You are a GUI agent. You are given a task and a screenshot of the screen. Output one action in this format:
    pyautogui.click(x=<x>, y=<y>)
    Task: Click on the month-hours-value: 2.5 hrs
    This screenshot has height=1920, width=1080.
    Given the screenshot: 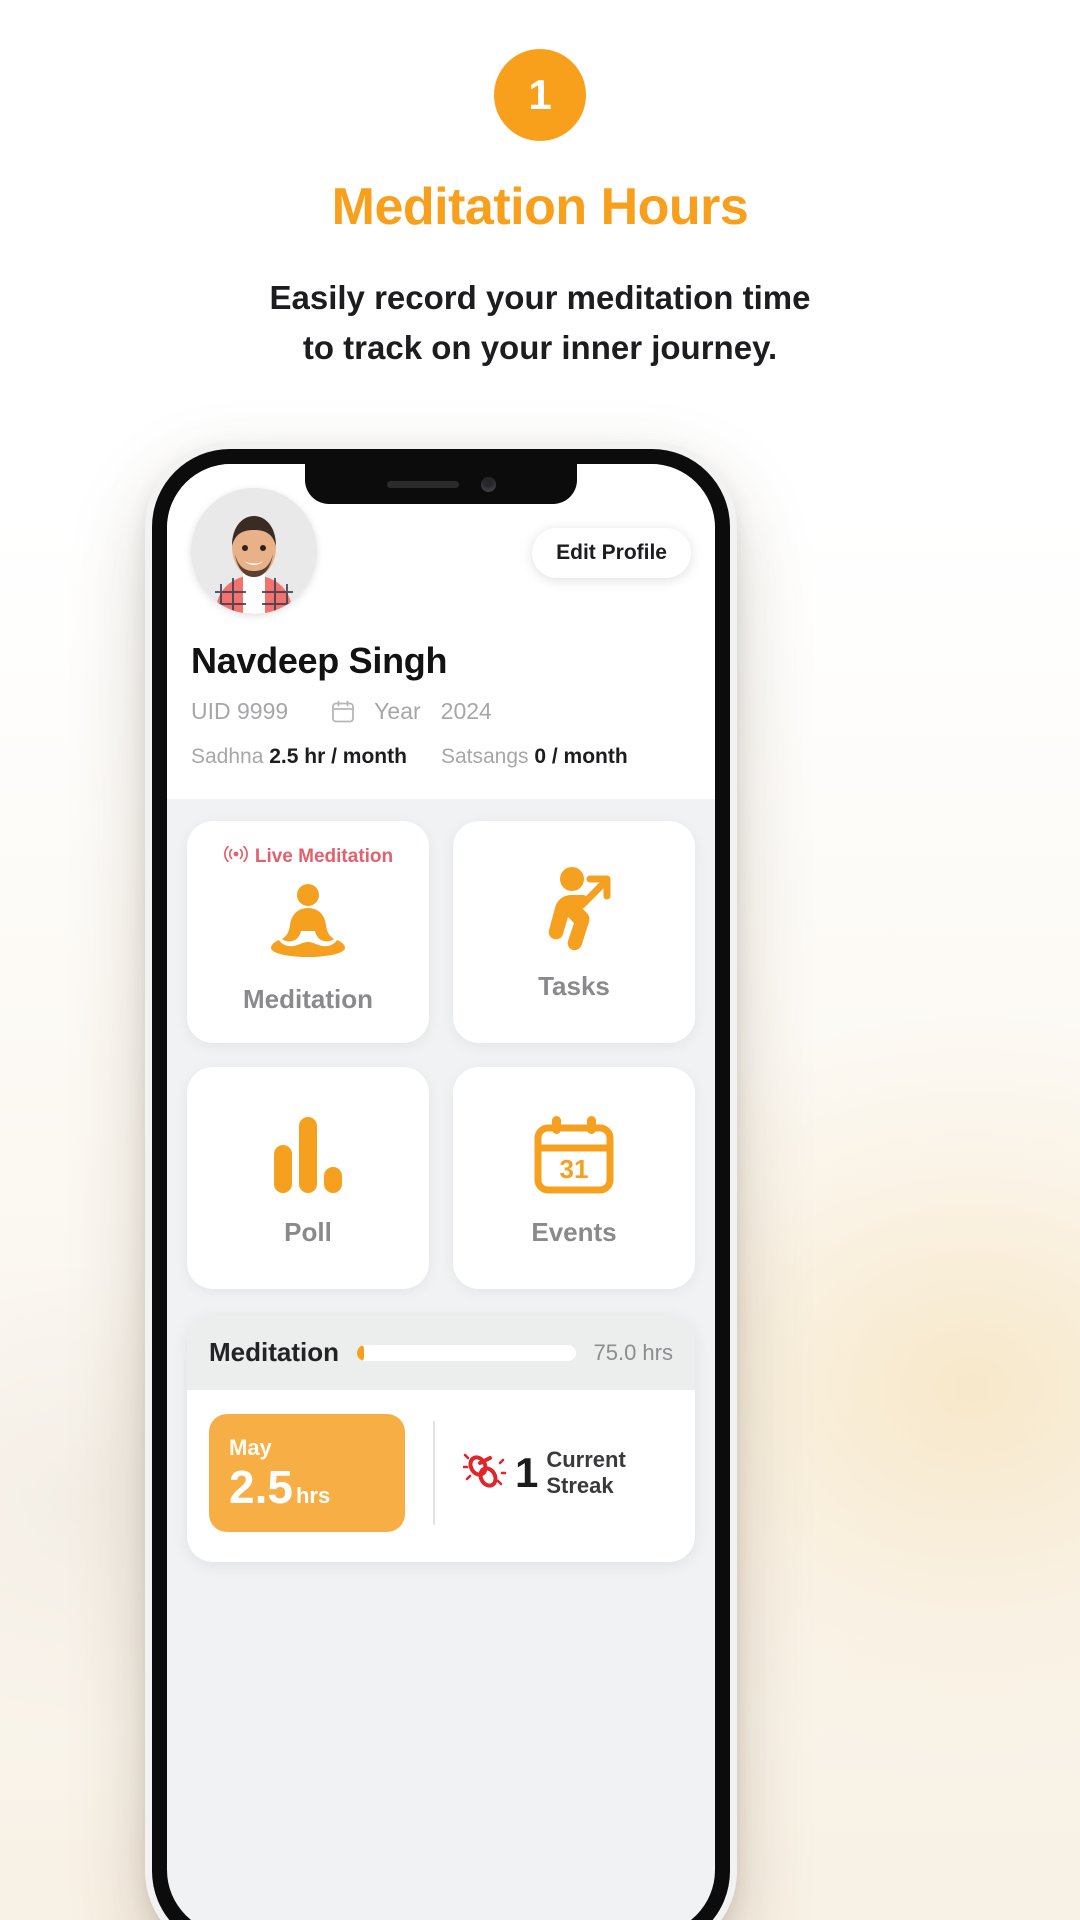 What is the action you would take?
    pyautogui.click(x=307, y=1487)
    